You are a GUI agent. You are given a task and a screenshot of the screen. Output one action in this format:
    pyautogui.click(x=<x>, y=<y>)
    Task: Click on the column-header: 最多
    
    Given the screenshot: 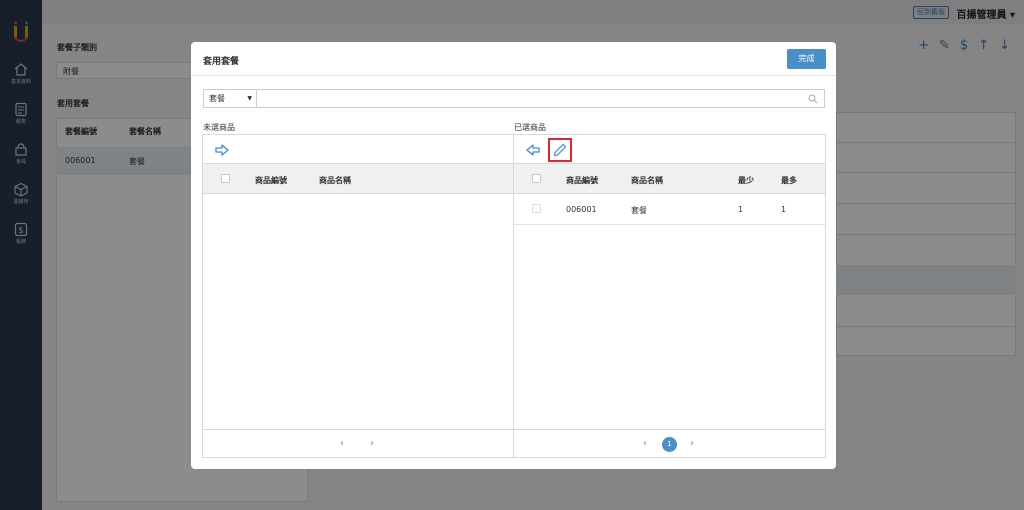 What is the action you would take?
    pyautogui.click(x=789, y=180)
    